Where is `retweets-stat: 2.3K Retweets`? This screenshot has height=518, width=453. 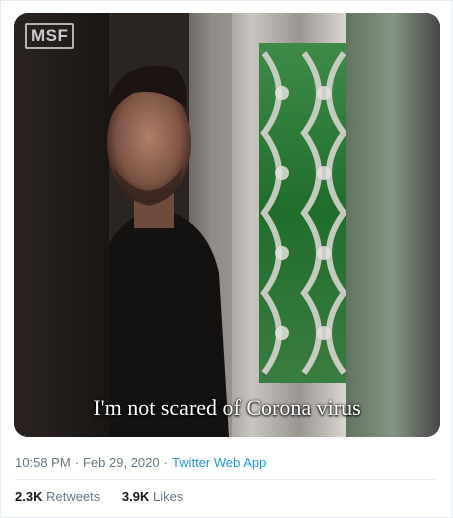 retweets-stat: 2.3K Retweets is located at coordinates (57, 496).